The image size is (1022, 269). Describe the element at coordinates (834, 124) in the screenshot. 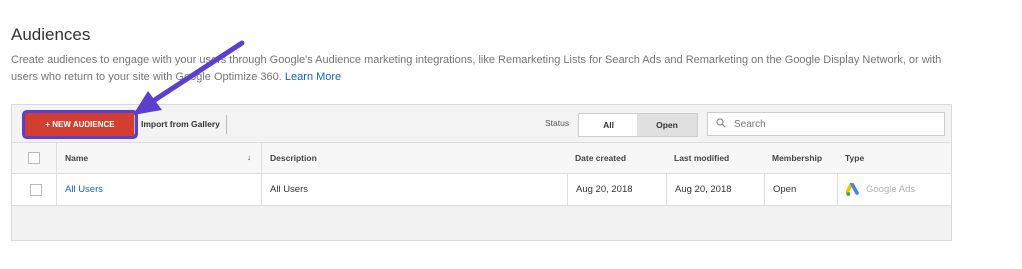

I see `search-input` at that location.